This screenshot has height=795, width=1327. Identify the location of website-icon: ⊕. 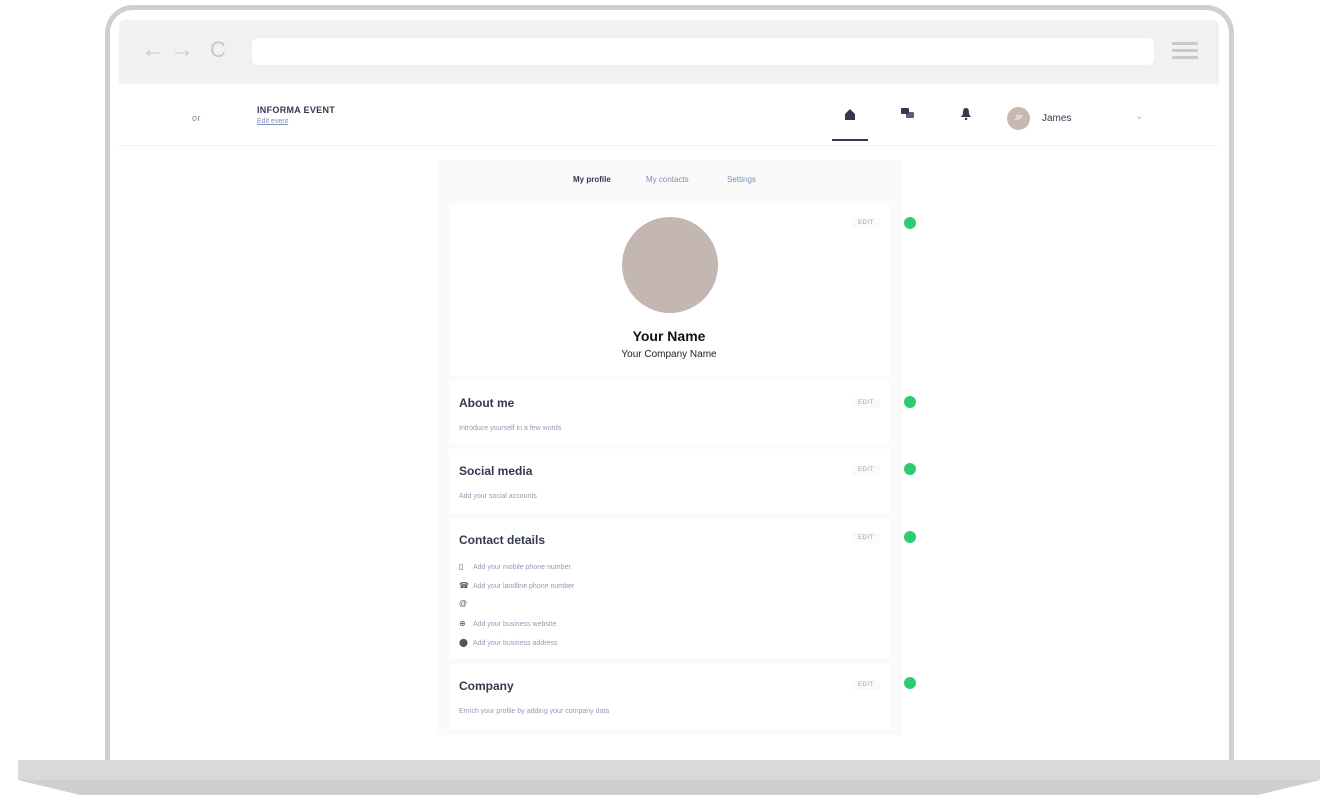
(462, 623).